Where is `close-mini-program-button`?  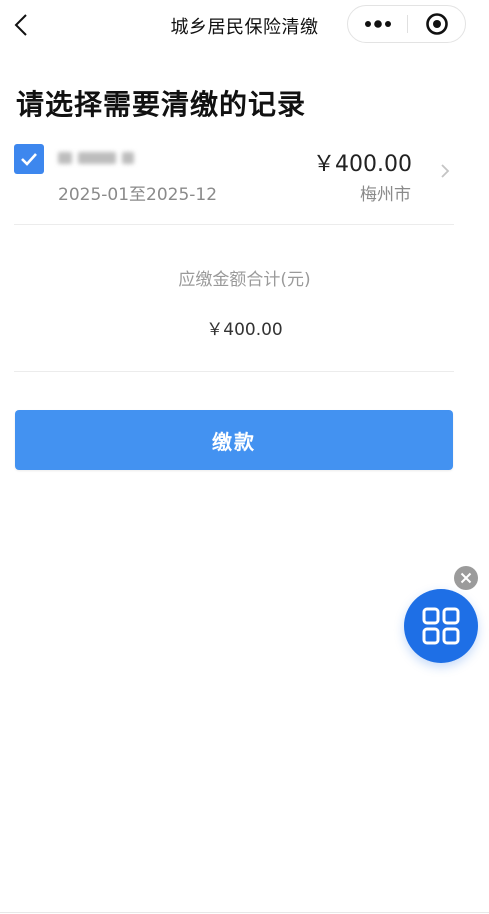 close-mini-program-button is located at coordinates (437, 24).